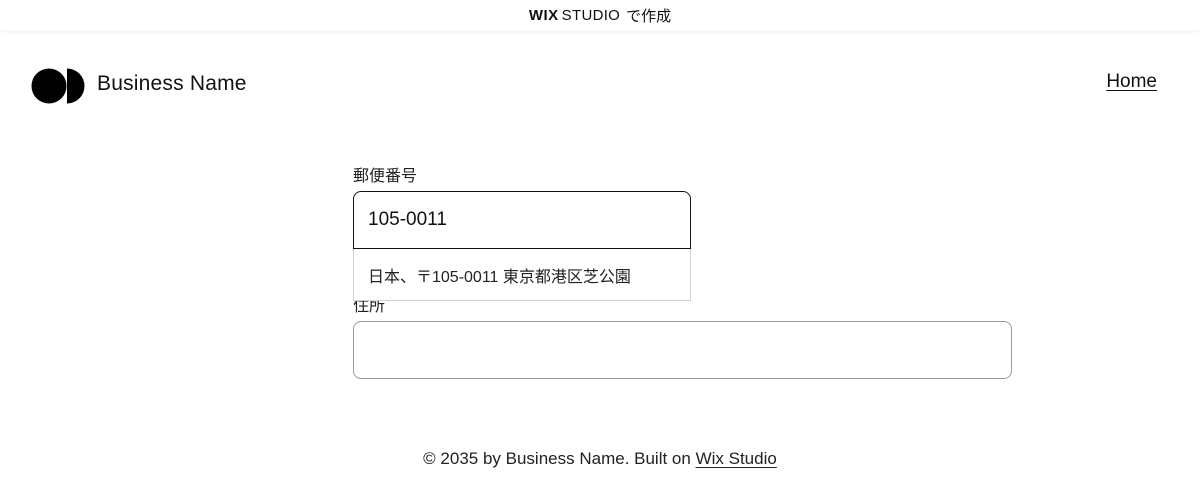 Image resolution: width=1200 pixels, height=503 pixels. Describe the element at coordinates (499, 277) in the screenshot. I see `address-suggestion-text: 日本、〒105-0011 東京都港区芝公園` at that location.